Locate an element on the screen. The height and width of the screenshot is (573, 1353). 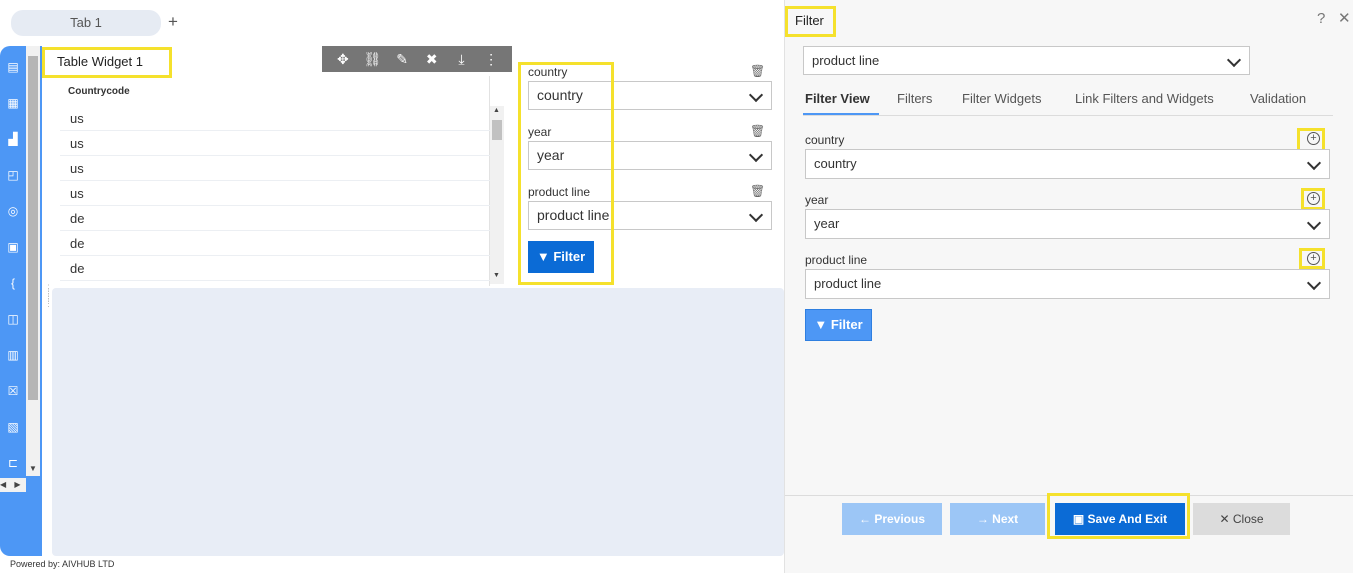
field-select-country: country is located at coordinates (1067, 164).